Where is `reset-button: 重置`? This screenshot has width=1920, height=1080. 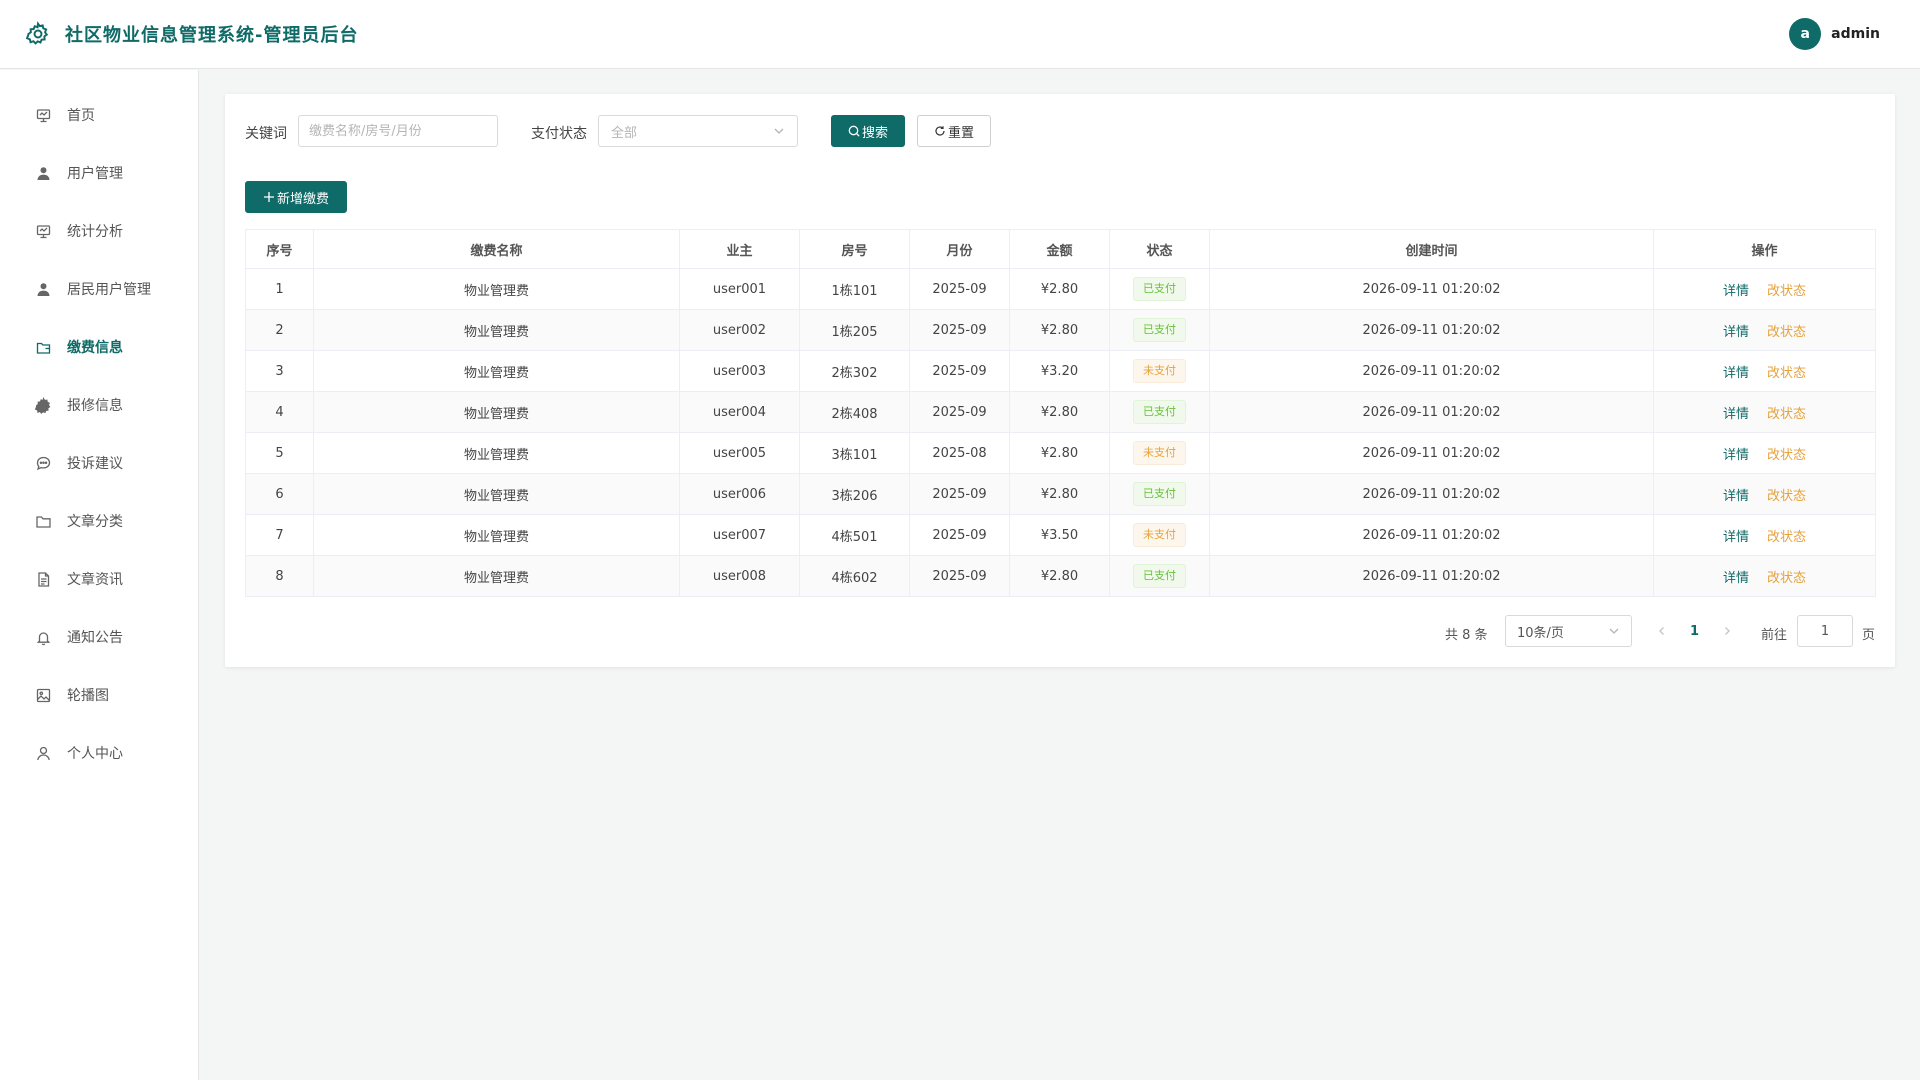
reset-button: 重置 is located at coordinates (954, 131).